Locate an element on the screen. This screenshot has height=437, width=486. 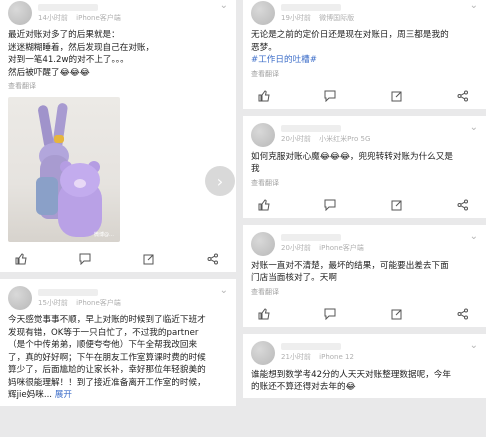
post-line: 妈咪很能理解！！到了接近准备离开工作室的时候， is located at coordinates (107, 382).